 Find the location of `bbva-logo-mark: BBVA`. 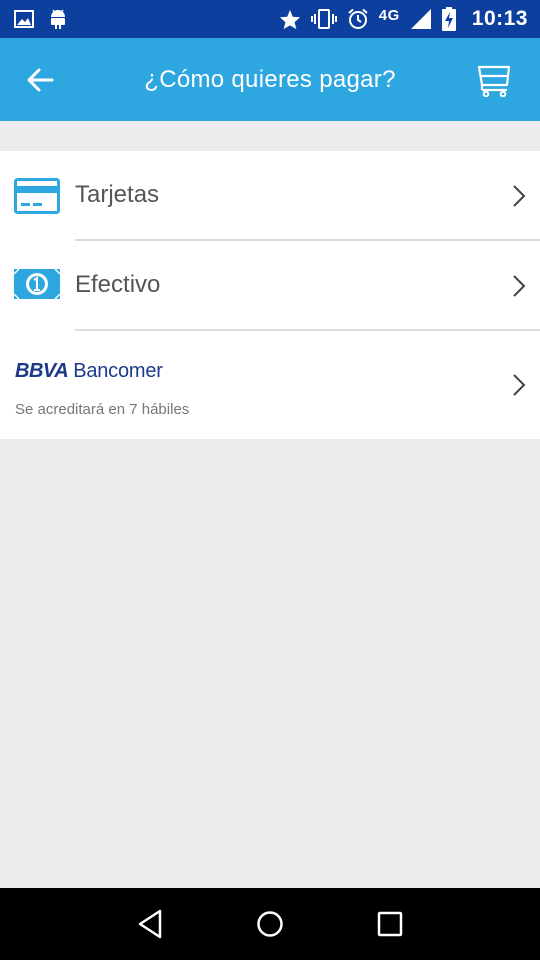

bbva-logo-mark: BBVA is located at coordinates (42, 371).